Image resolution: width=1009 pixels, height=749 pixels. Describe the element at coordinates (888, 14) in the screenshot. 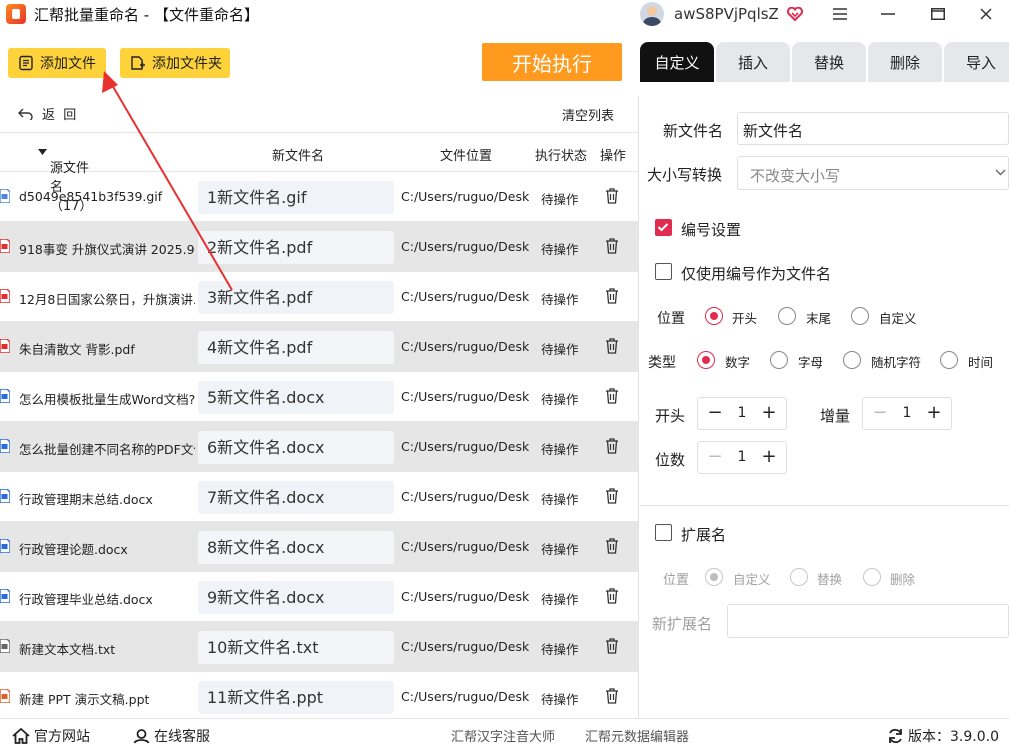

I see `minimize-button` at that location.